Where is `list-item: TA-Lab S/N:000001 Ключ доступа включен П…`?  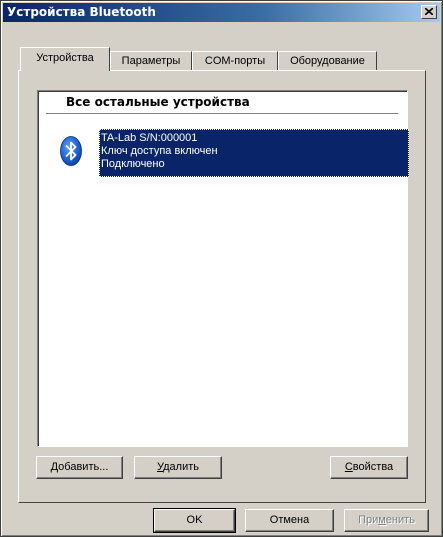
list-item: TA-Lab S/N:000001 Ключ доступа включен П… is located at coordinates (234, 153).